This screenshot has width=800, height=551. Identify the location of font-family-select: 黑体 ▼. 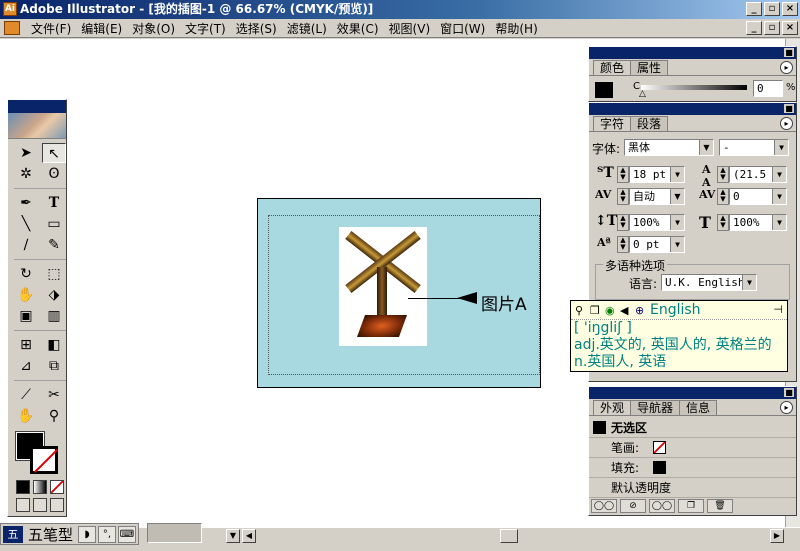
(669, 147).